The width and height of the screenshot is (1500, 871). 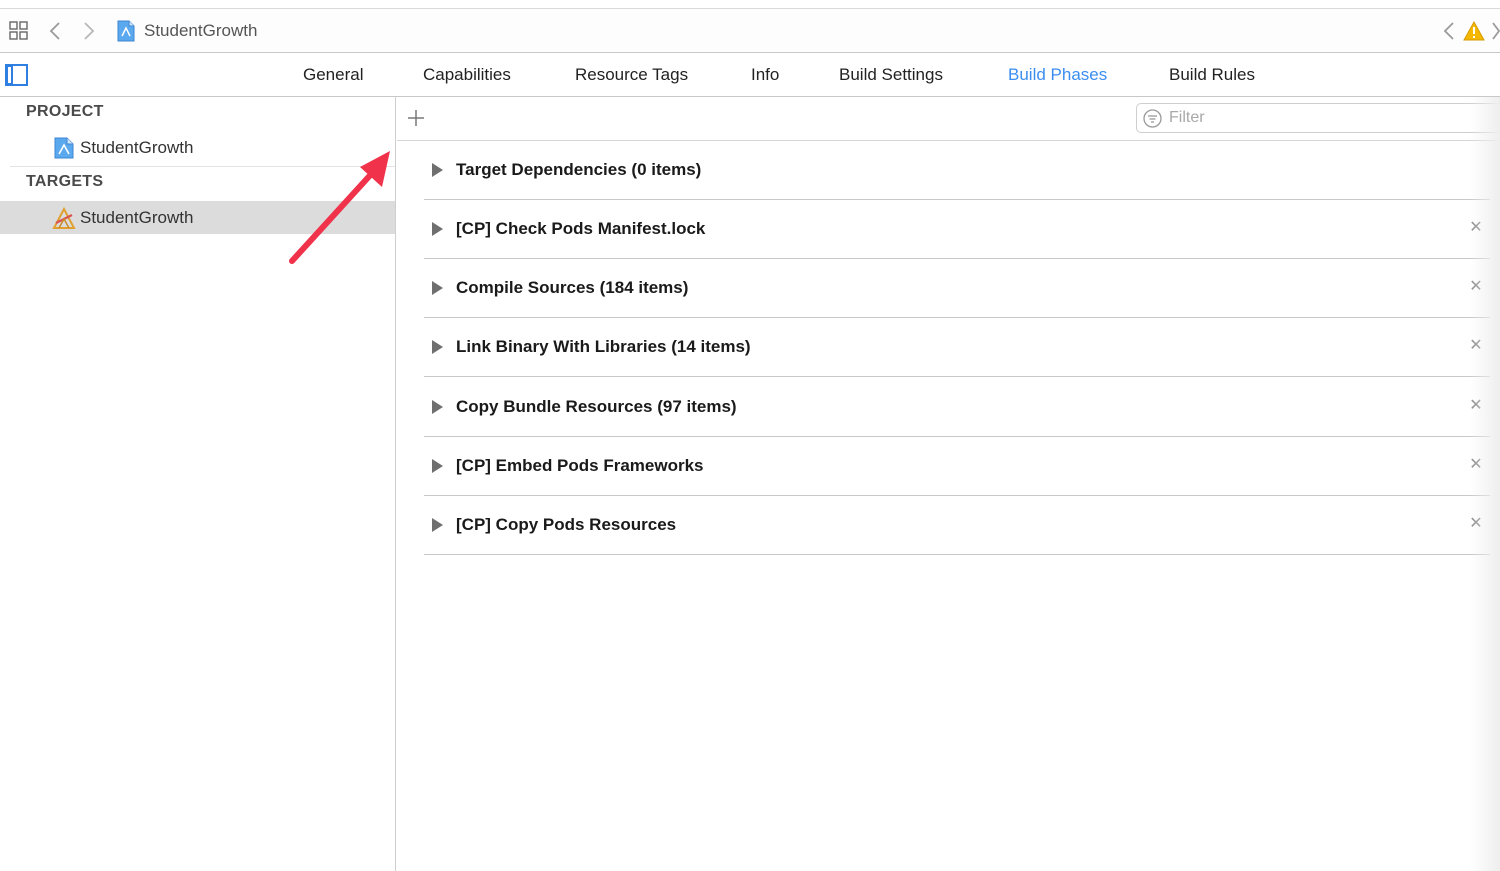 I want to click on forward-chevron-icon, so click(x=89, y=31).